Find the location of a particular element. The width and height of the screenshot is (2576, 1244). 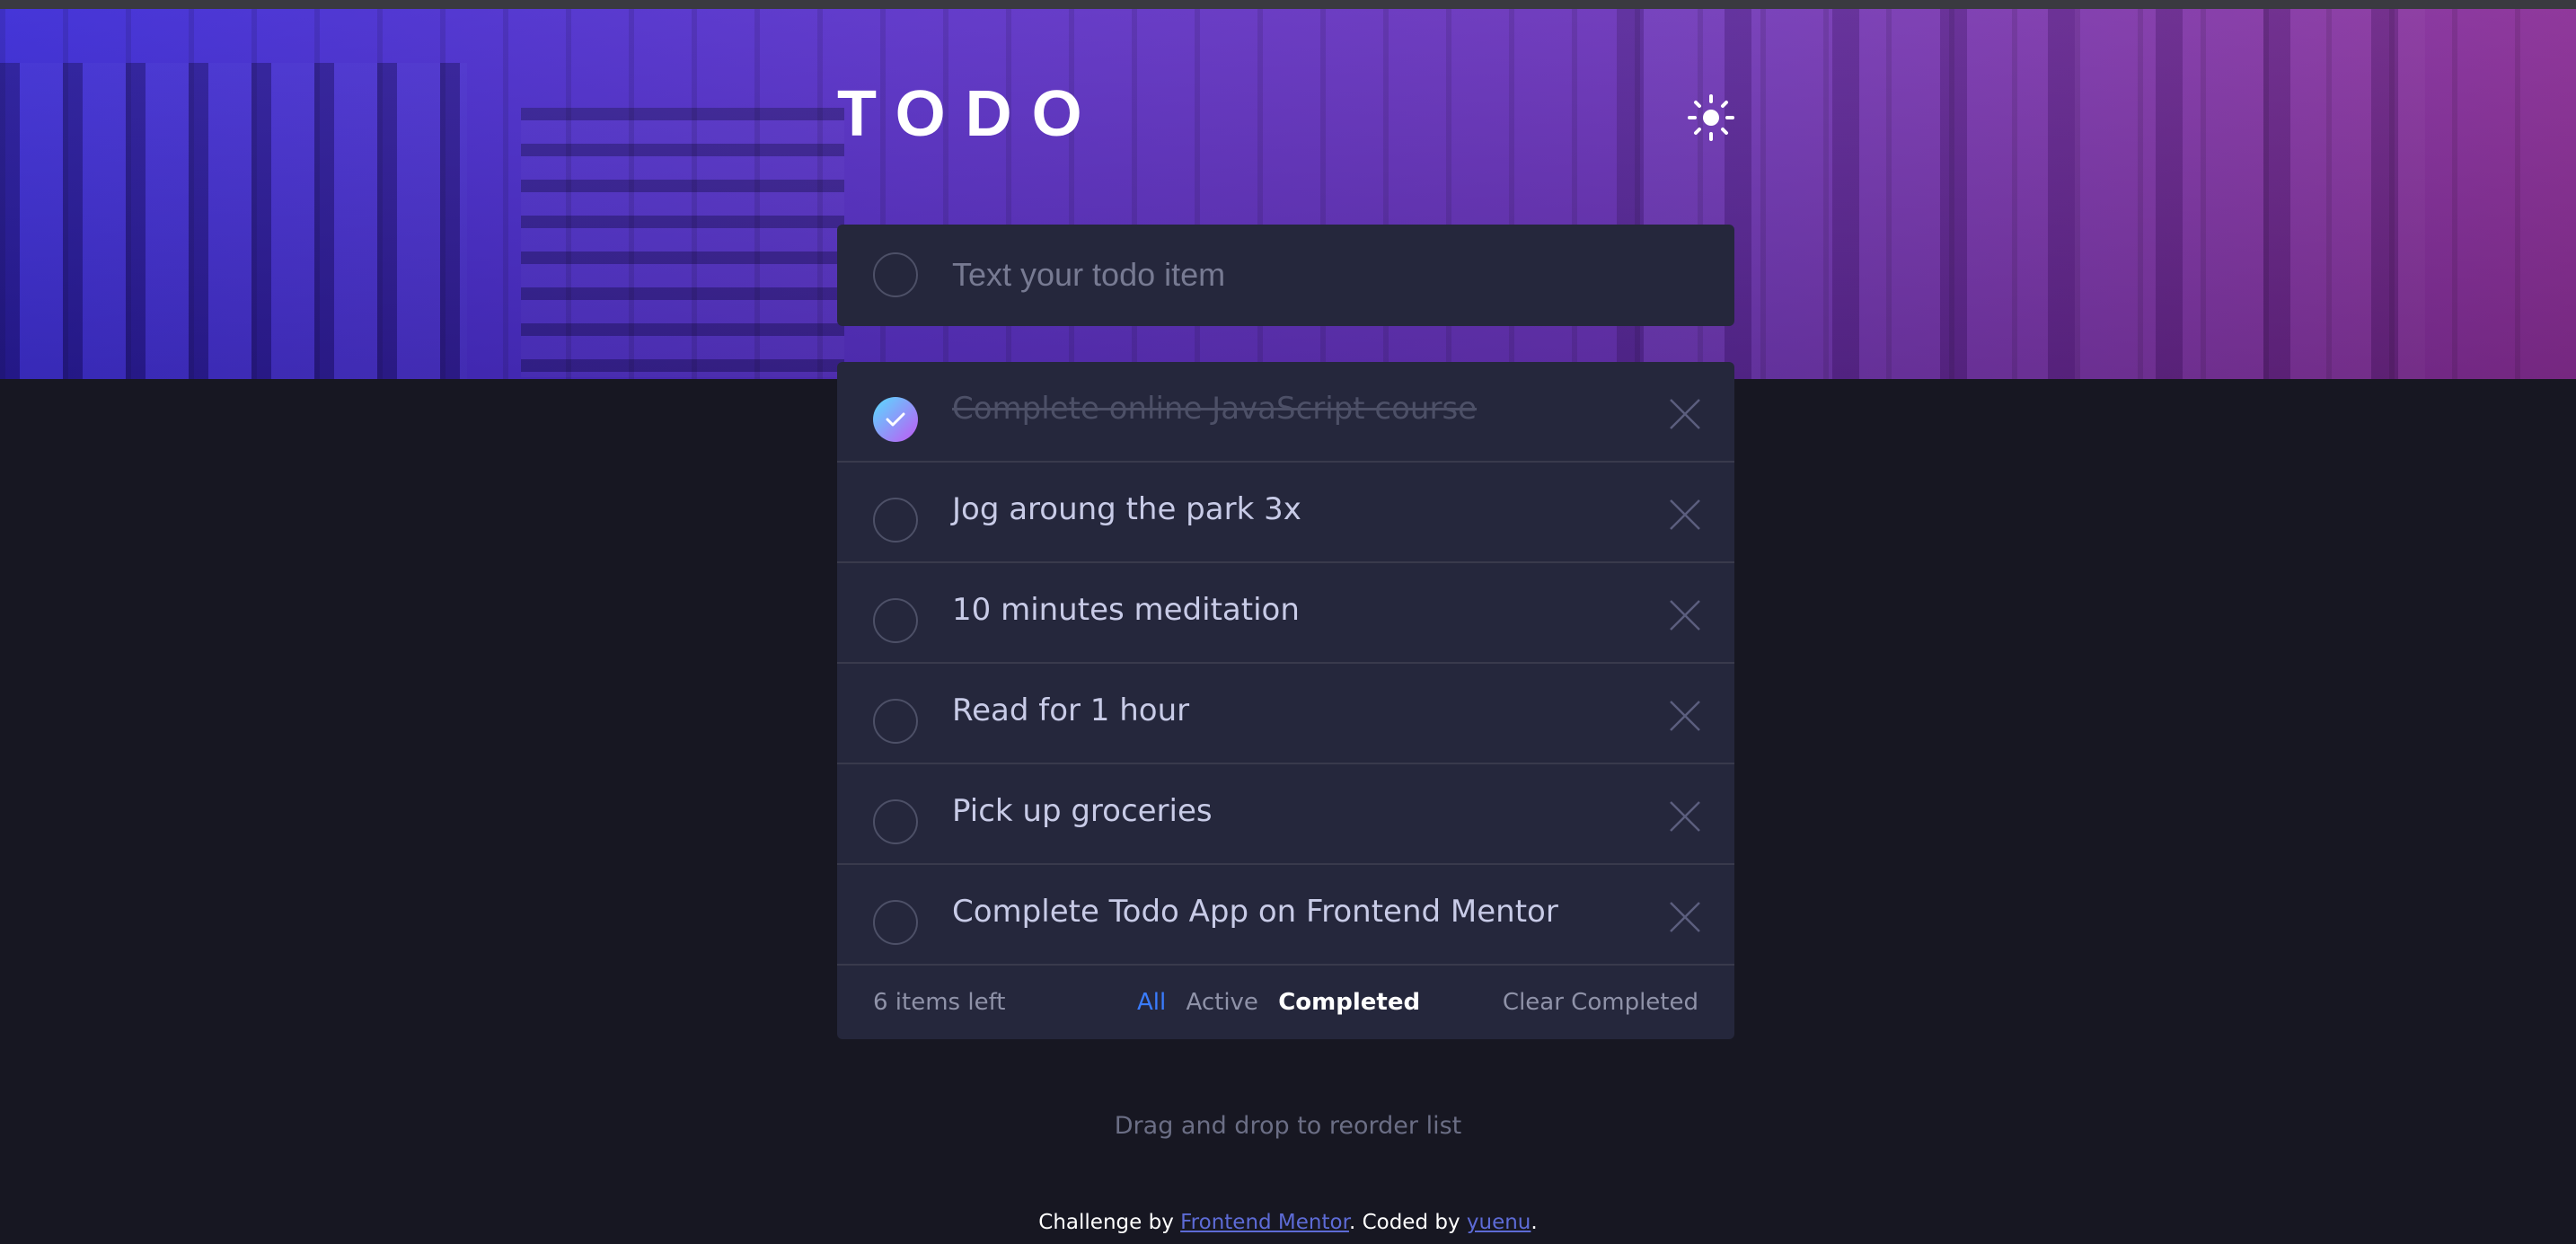

attribution-suffix: . is located at coordinates (1534, 1222).